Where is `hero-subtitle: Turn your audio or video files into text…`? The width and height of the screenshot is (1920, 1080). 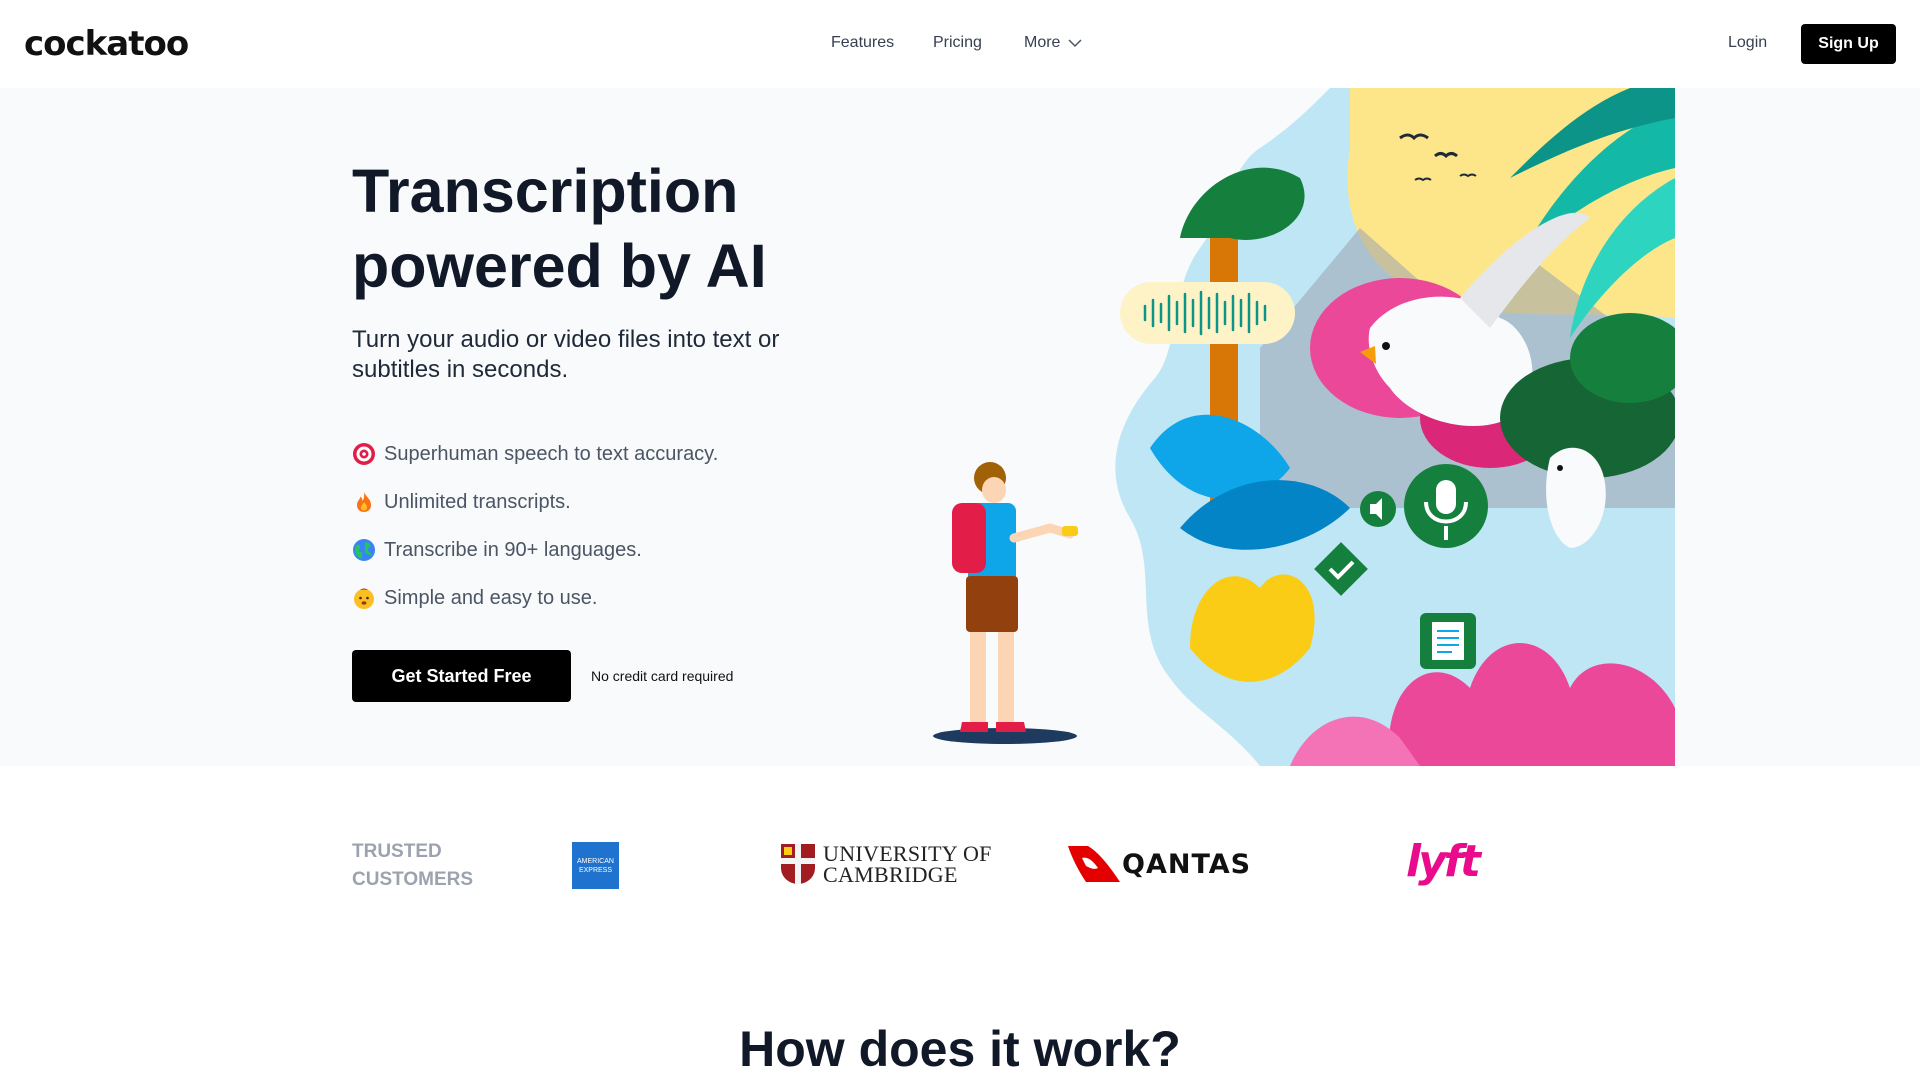 hero-subtitle: Turn your audio or video files into text… is located at coordinates (566, 354).